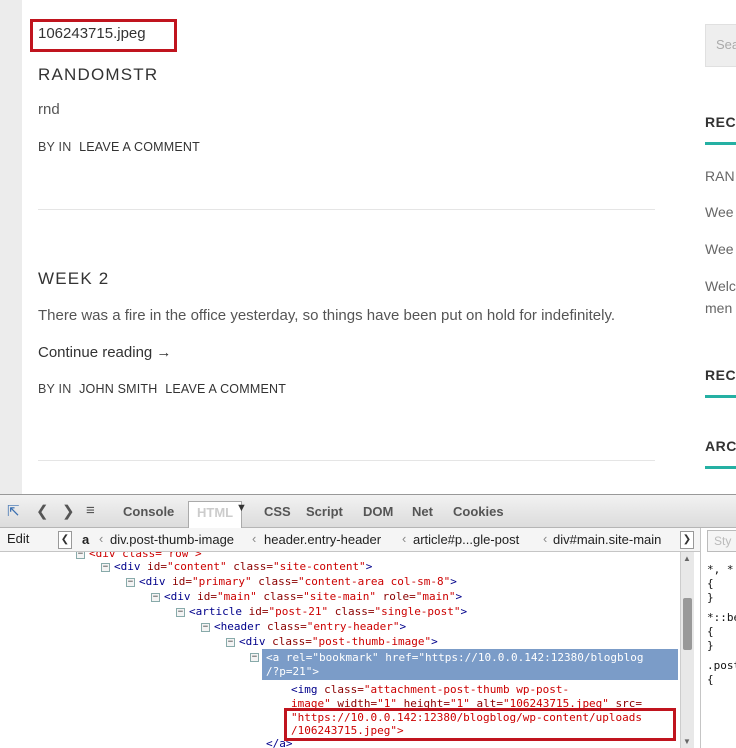 The image size is (736, 748). I want to click on tree-node: − <div id="content" class="site-content">, so click(236, 566).